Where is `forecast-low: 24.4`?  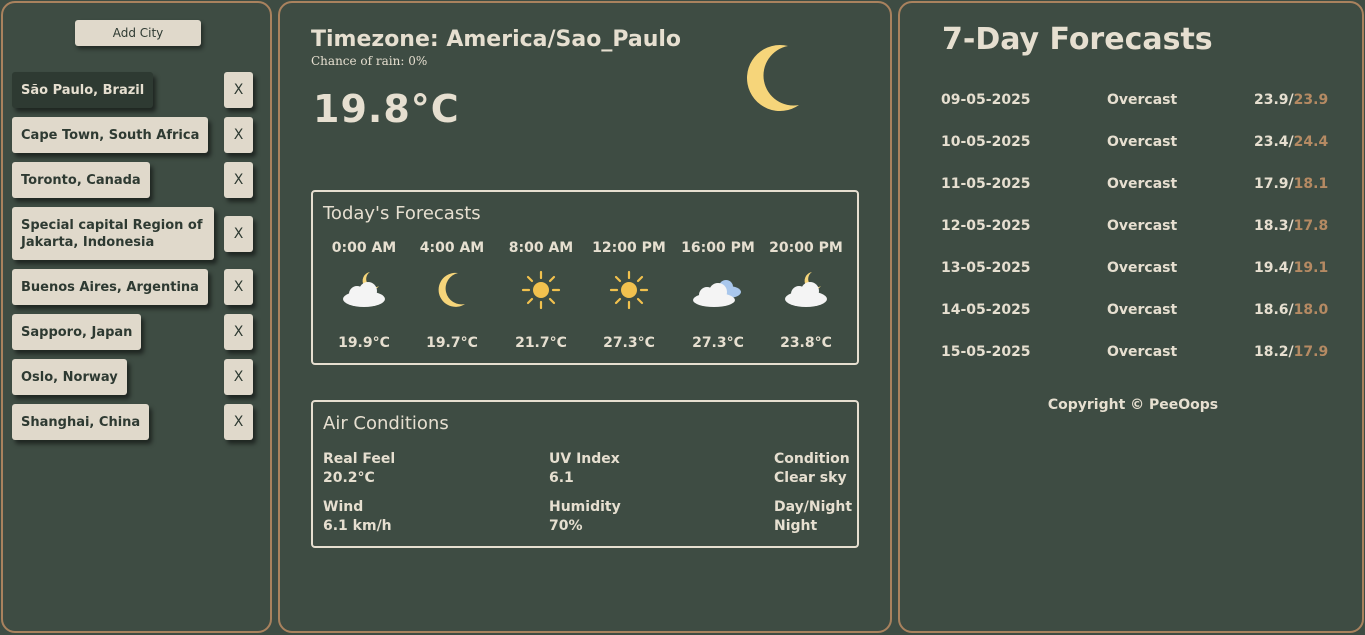 forecast-low: 24.4 is located at coordinates (1311, 142).